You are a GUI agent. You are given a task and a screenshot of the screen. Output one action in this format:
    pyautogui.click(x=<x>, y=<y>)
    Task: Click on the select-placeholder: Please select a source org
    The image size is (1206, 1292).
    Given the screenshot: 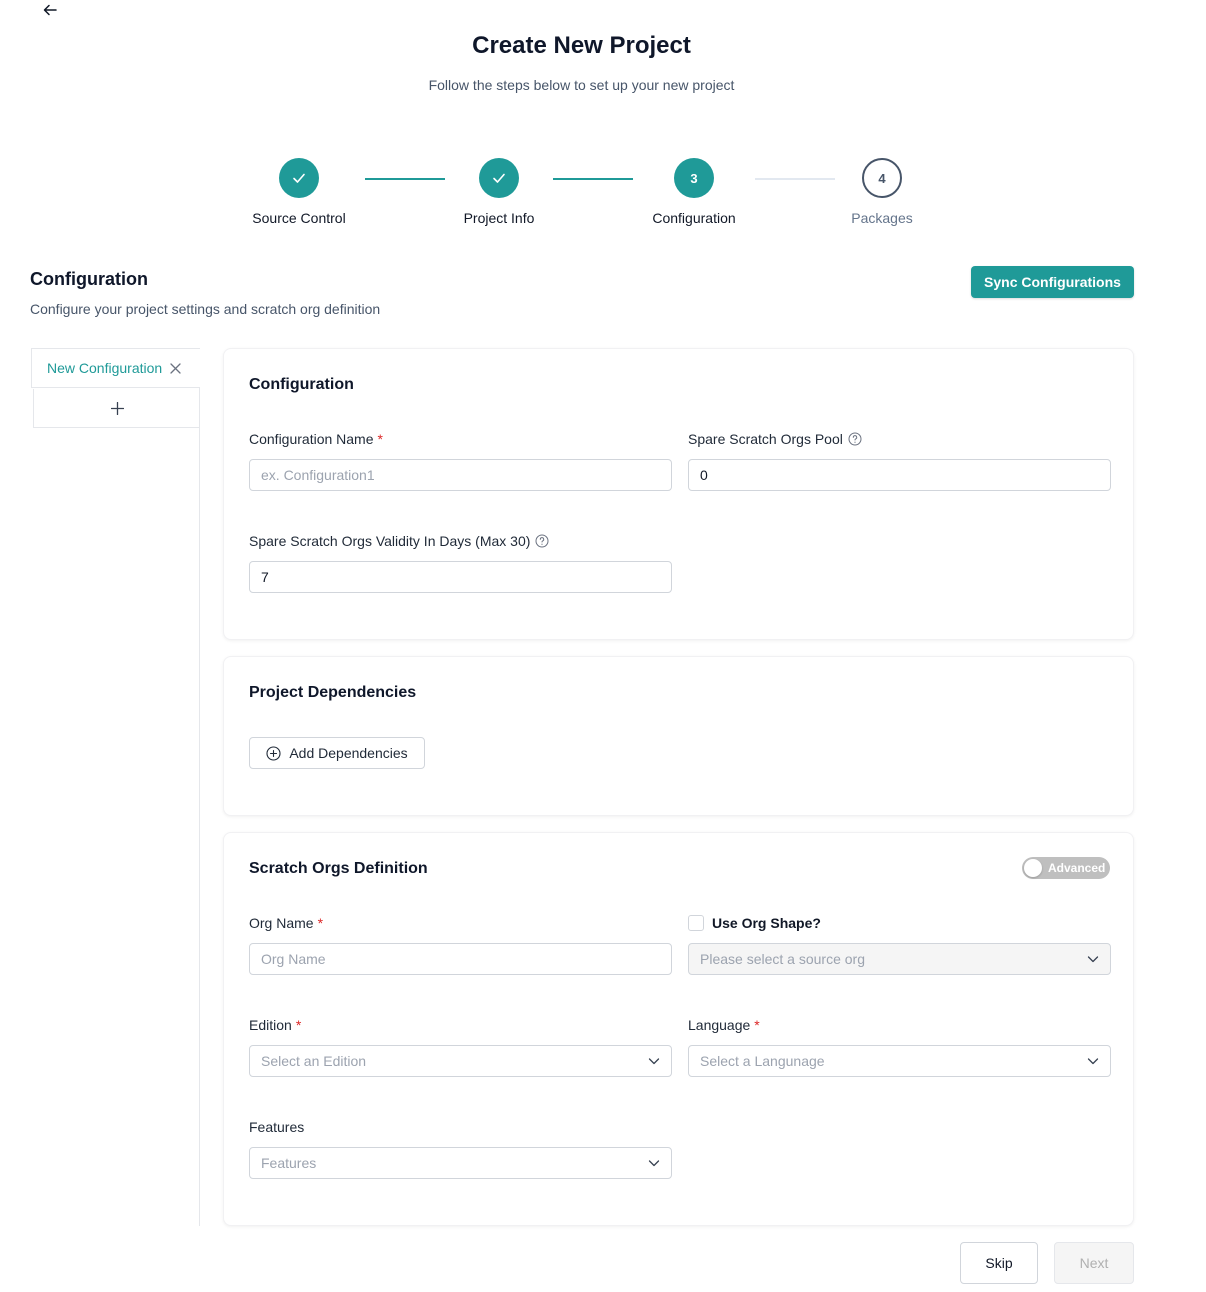 What is the action you would take?
    pyautogui.click(x=782, y=959)
    